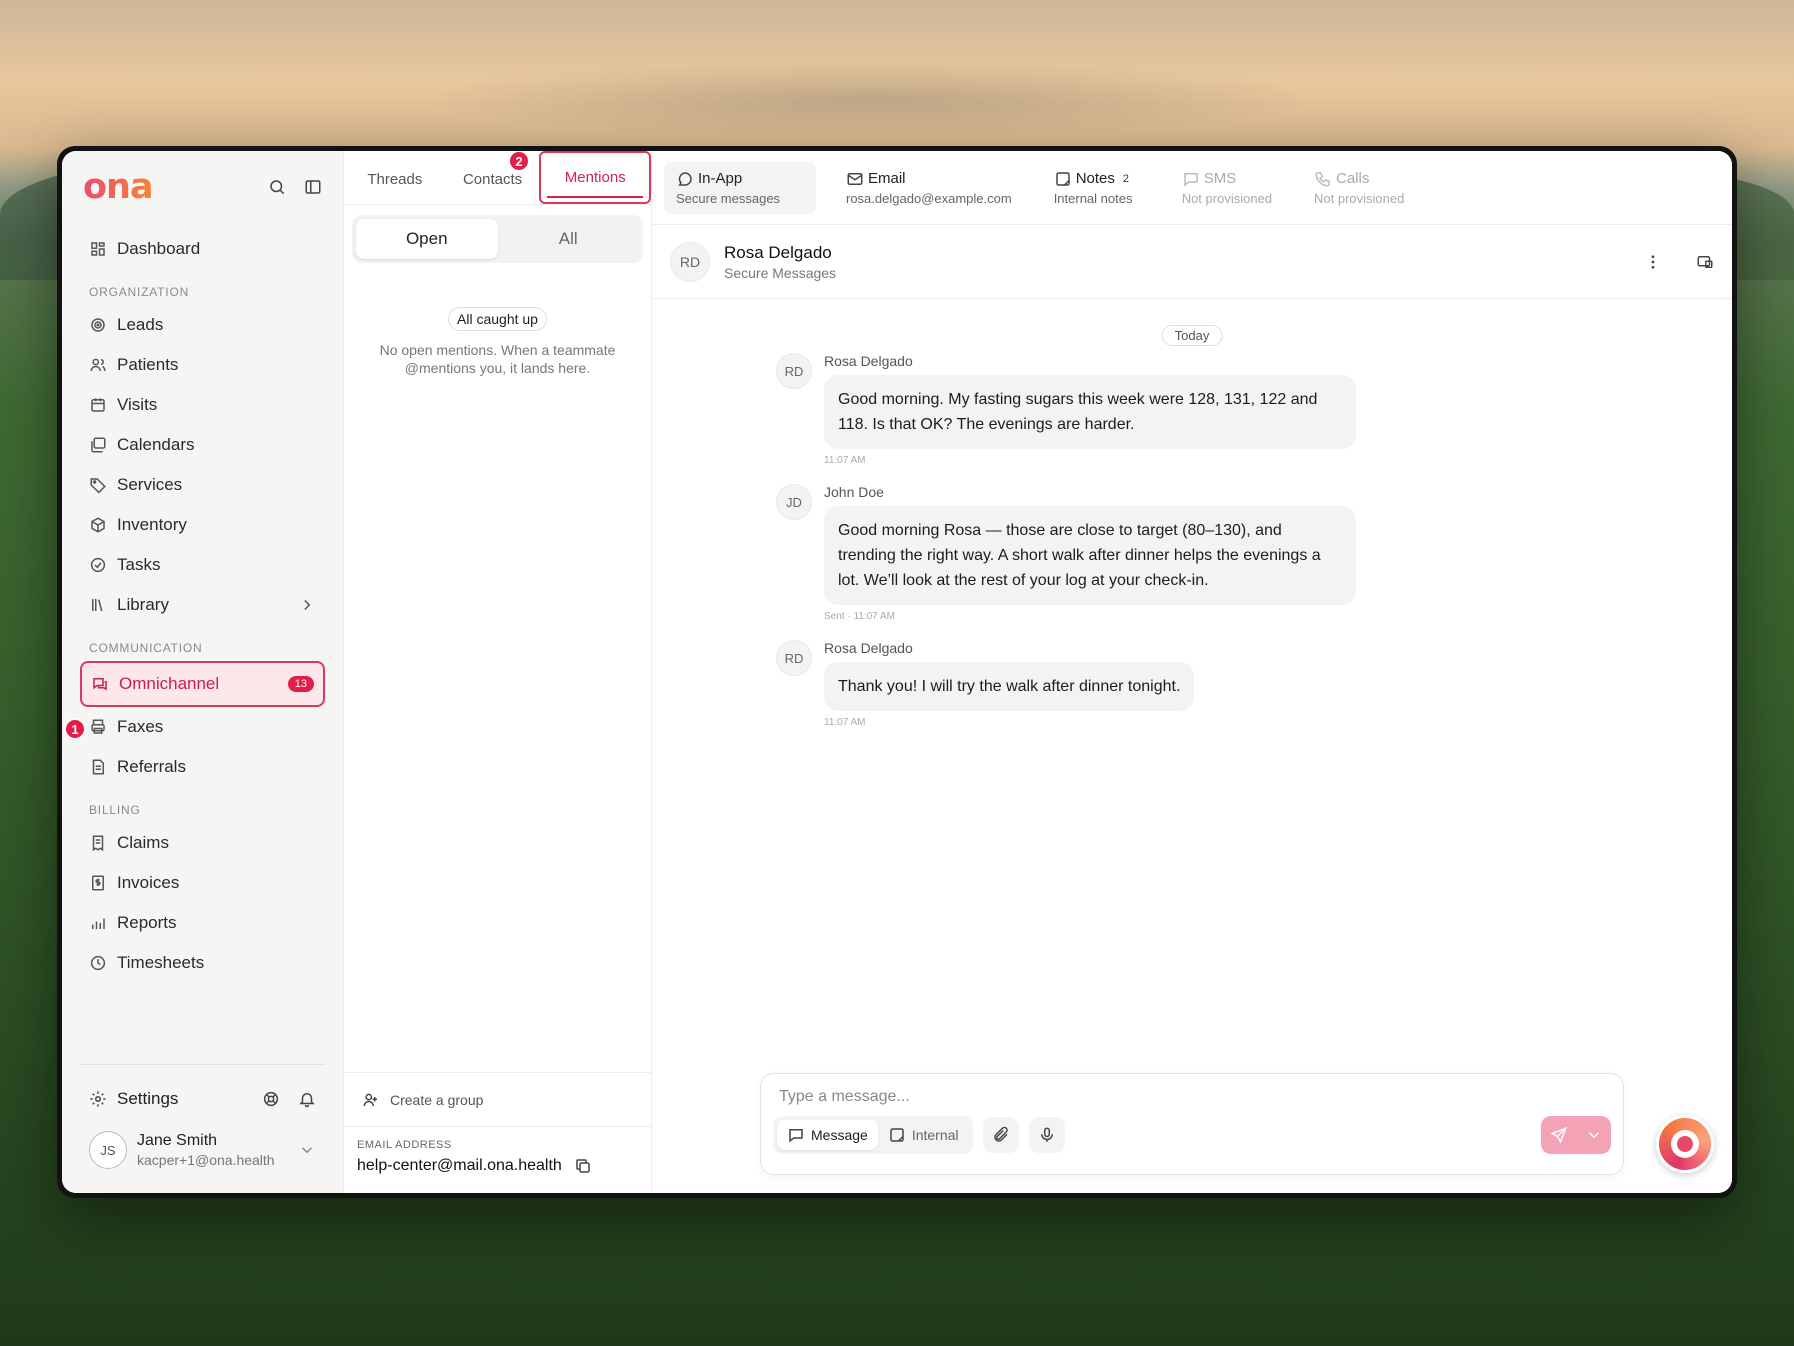 The width and height of the screenshot is (1794, 1346). I want to click on channel-notes: Notes 2 Internal notes, so click(1097, 188).